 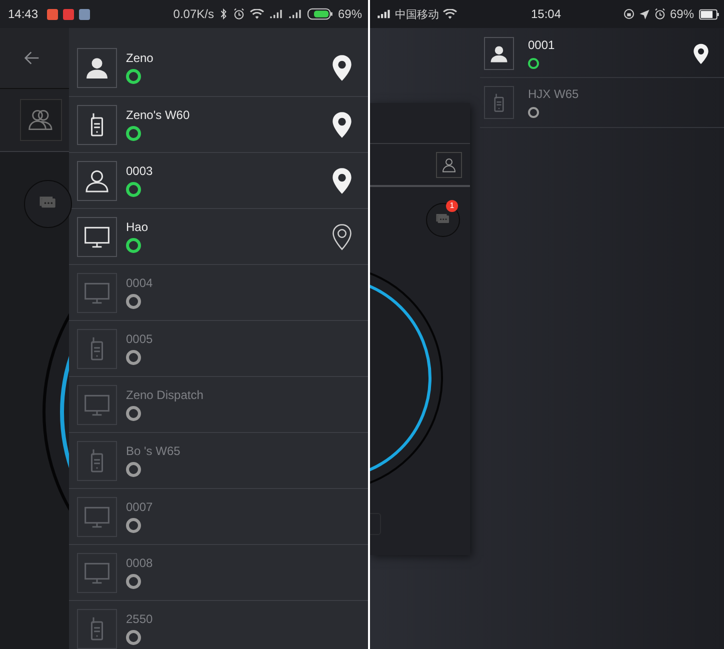 I want to click on bluetooth-icon, so click(x=223, y=14).